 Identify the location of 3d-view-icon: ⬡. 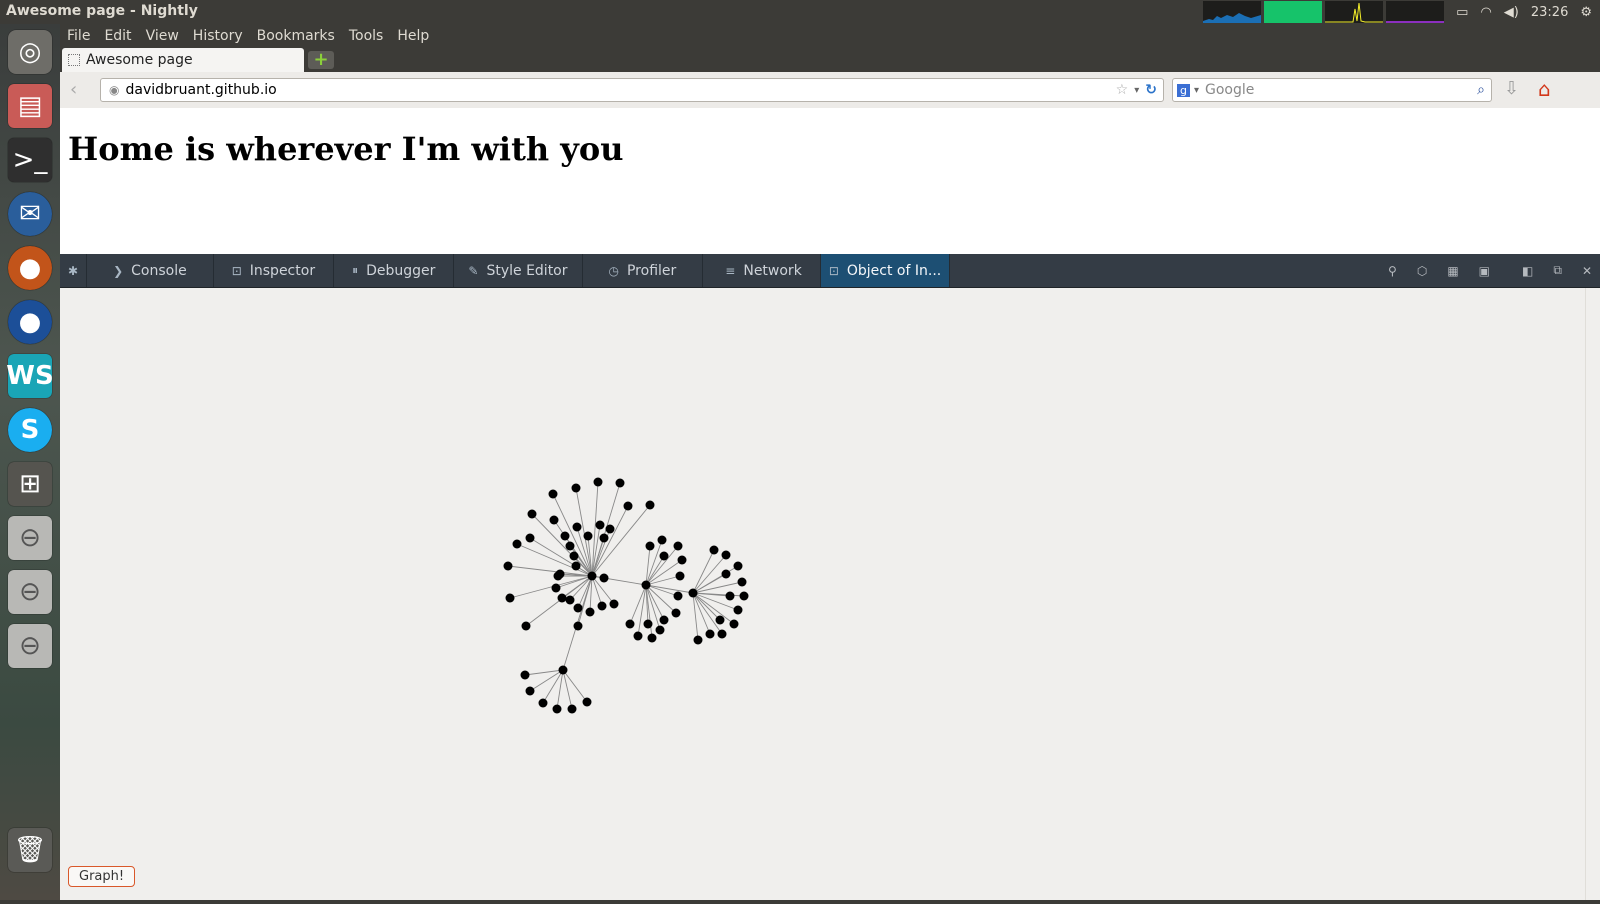
(1422, 271).